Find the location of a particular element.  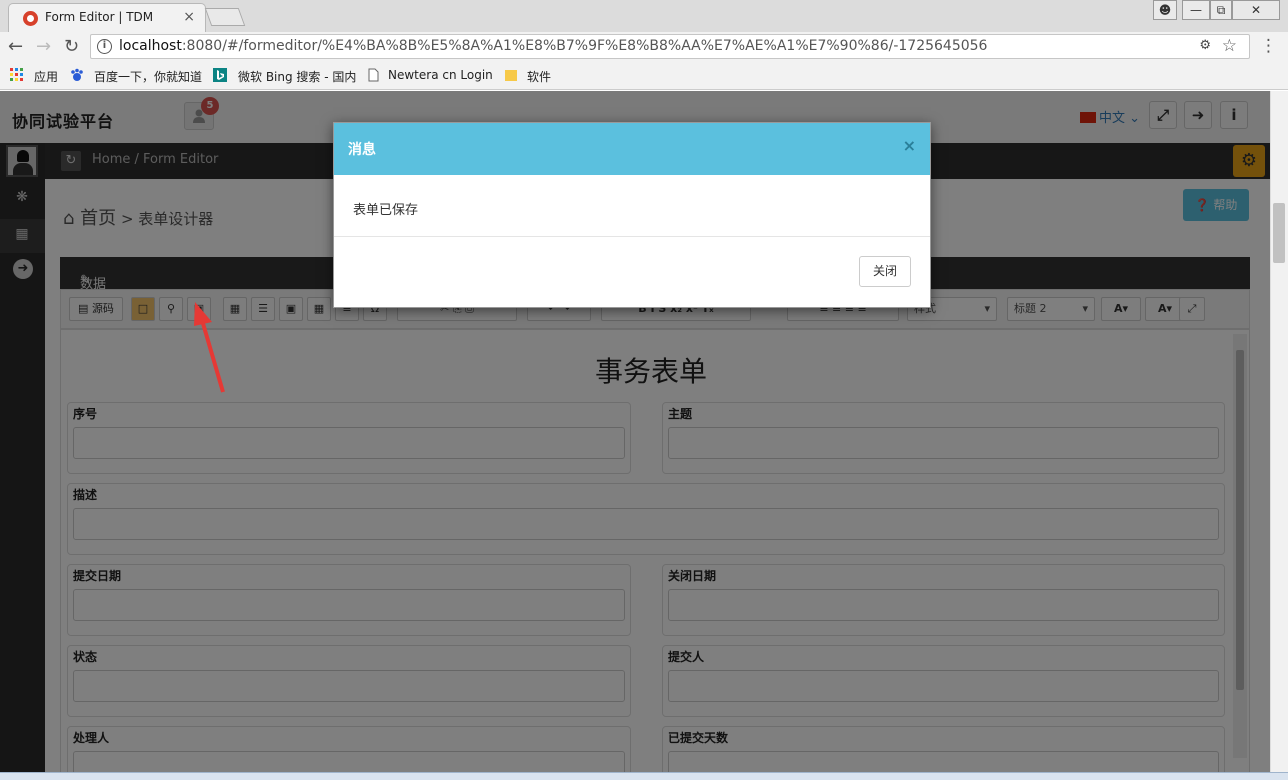

bookmark-apps: 应用 is located at coordinates (46, 76).